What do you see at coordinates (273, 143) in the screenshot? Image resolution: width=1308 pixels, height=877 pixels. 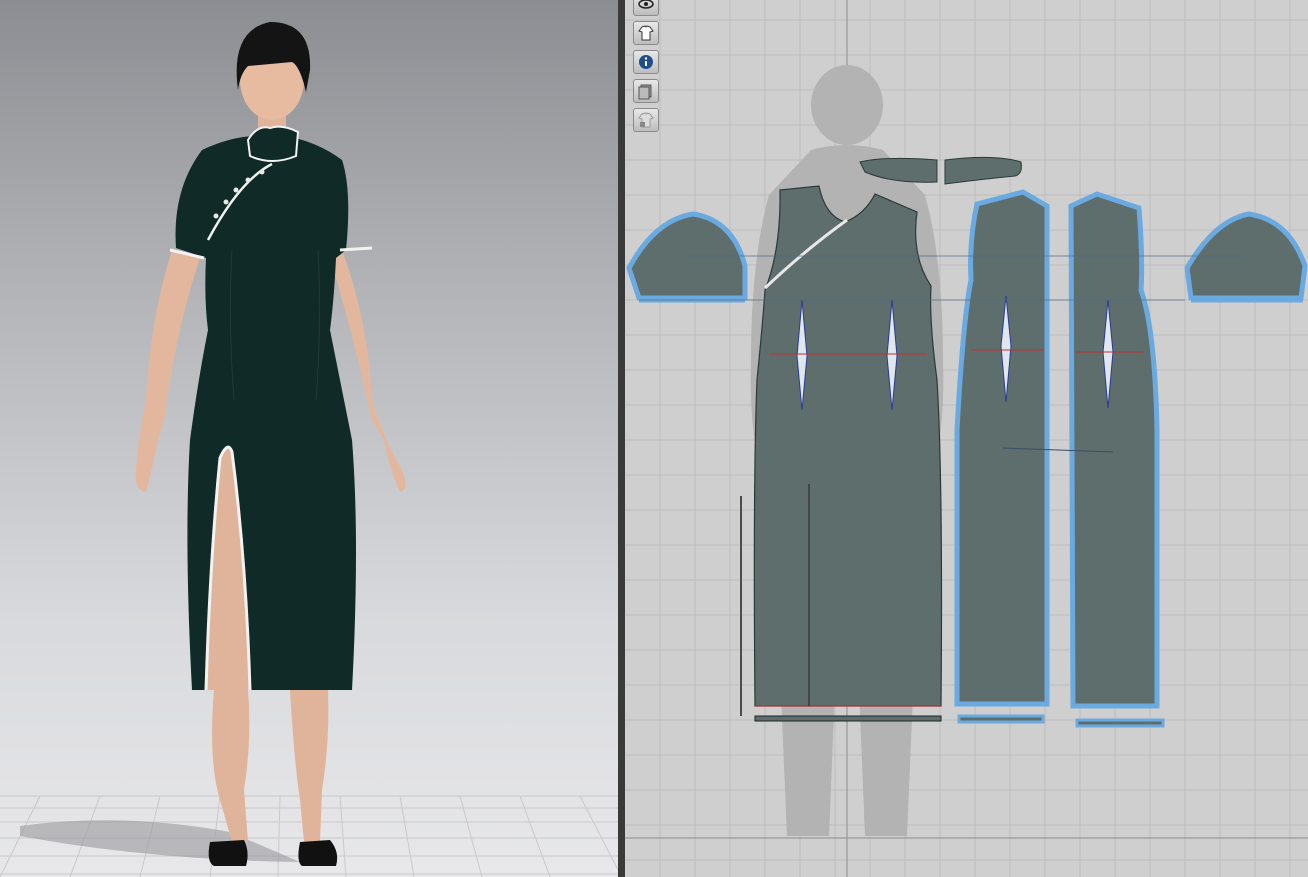 I see `collar` at bounding box center [273, 143].